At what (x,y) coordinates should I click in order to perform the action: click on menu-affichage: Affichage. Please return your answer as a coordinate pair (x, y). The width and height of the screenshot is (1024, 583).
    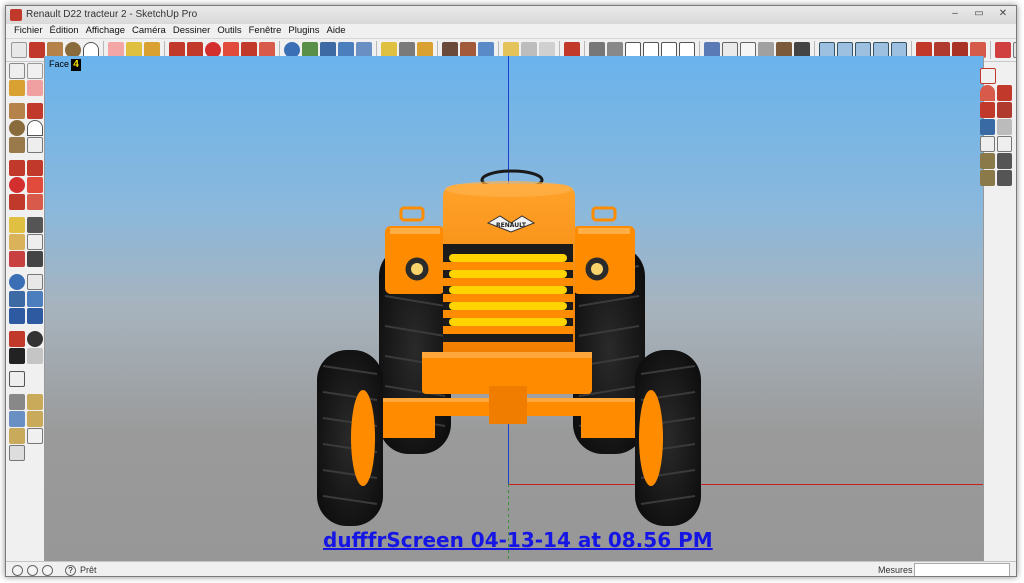
    Looking at the image, I should click on (107, 31).